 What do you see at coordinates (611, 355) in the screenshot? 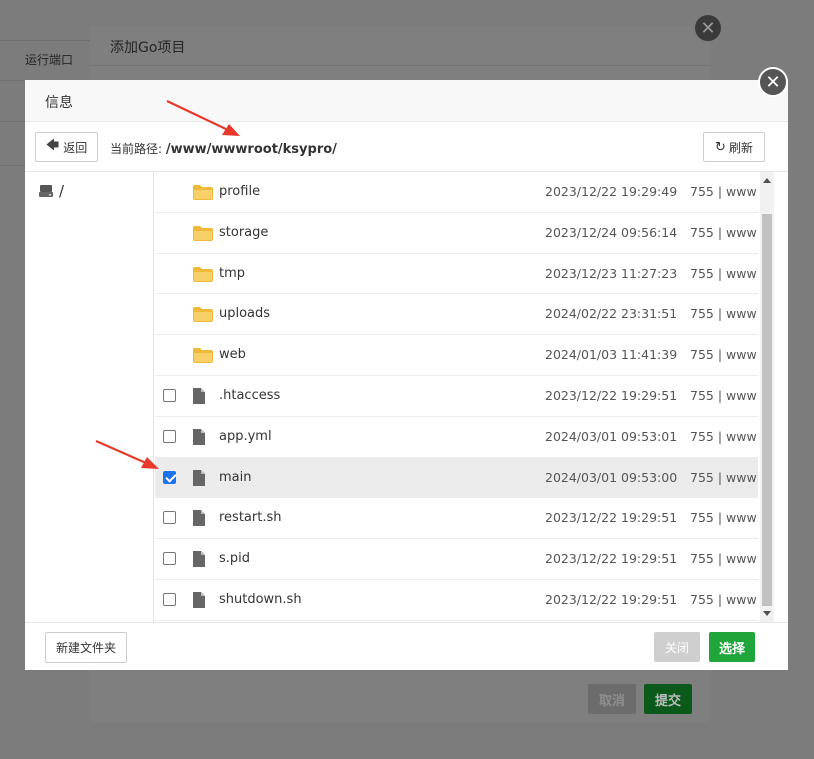
I see `file-date: 2024/01/03 11:41:39` at bounding box center [611, 355].